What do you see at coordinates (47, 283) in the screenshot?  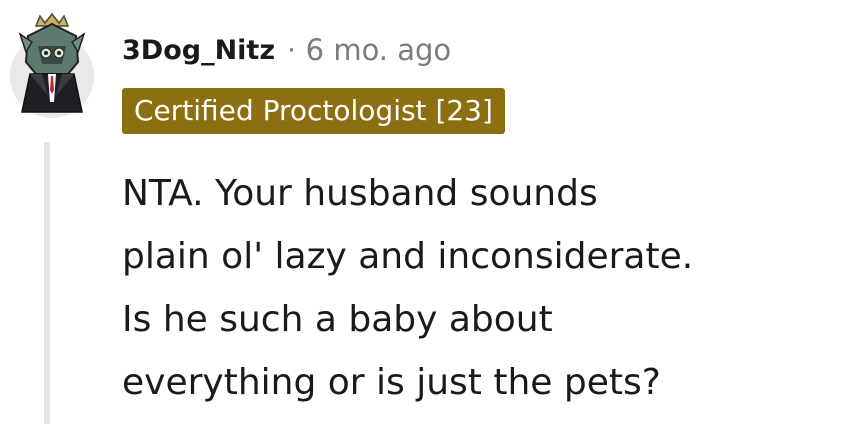 I see `thread-line` at bounding box center [47, 283].